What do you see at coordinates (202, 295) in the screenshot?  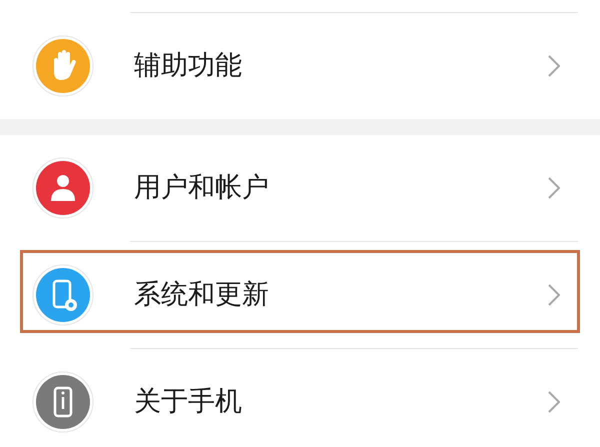 I see `row-label: 系统和更新` at bounding box center [202, 295].